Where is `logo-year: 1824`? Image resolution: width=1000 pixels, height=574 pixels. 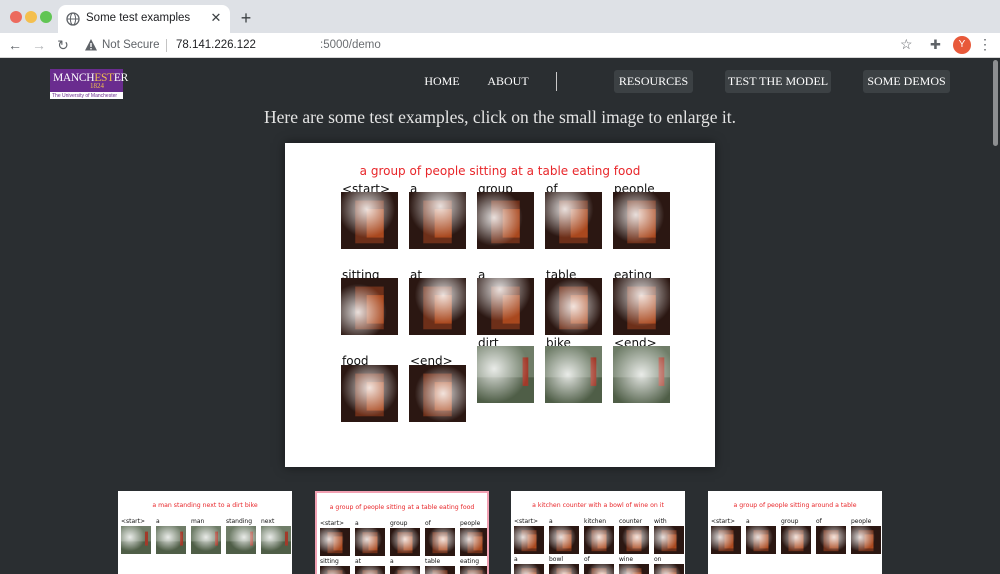
logo-year: 1824 is located at coordinates (97, 86).